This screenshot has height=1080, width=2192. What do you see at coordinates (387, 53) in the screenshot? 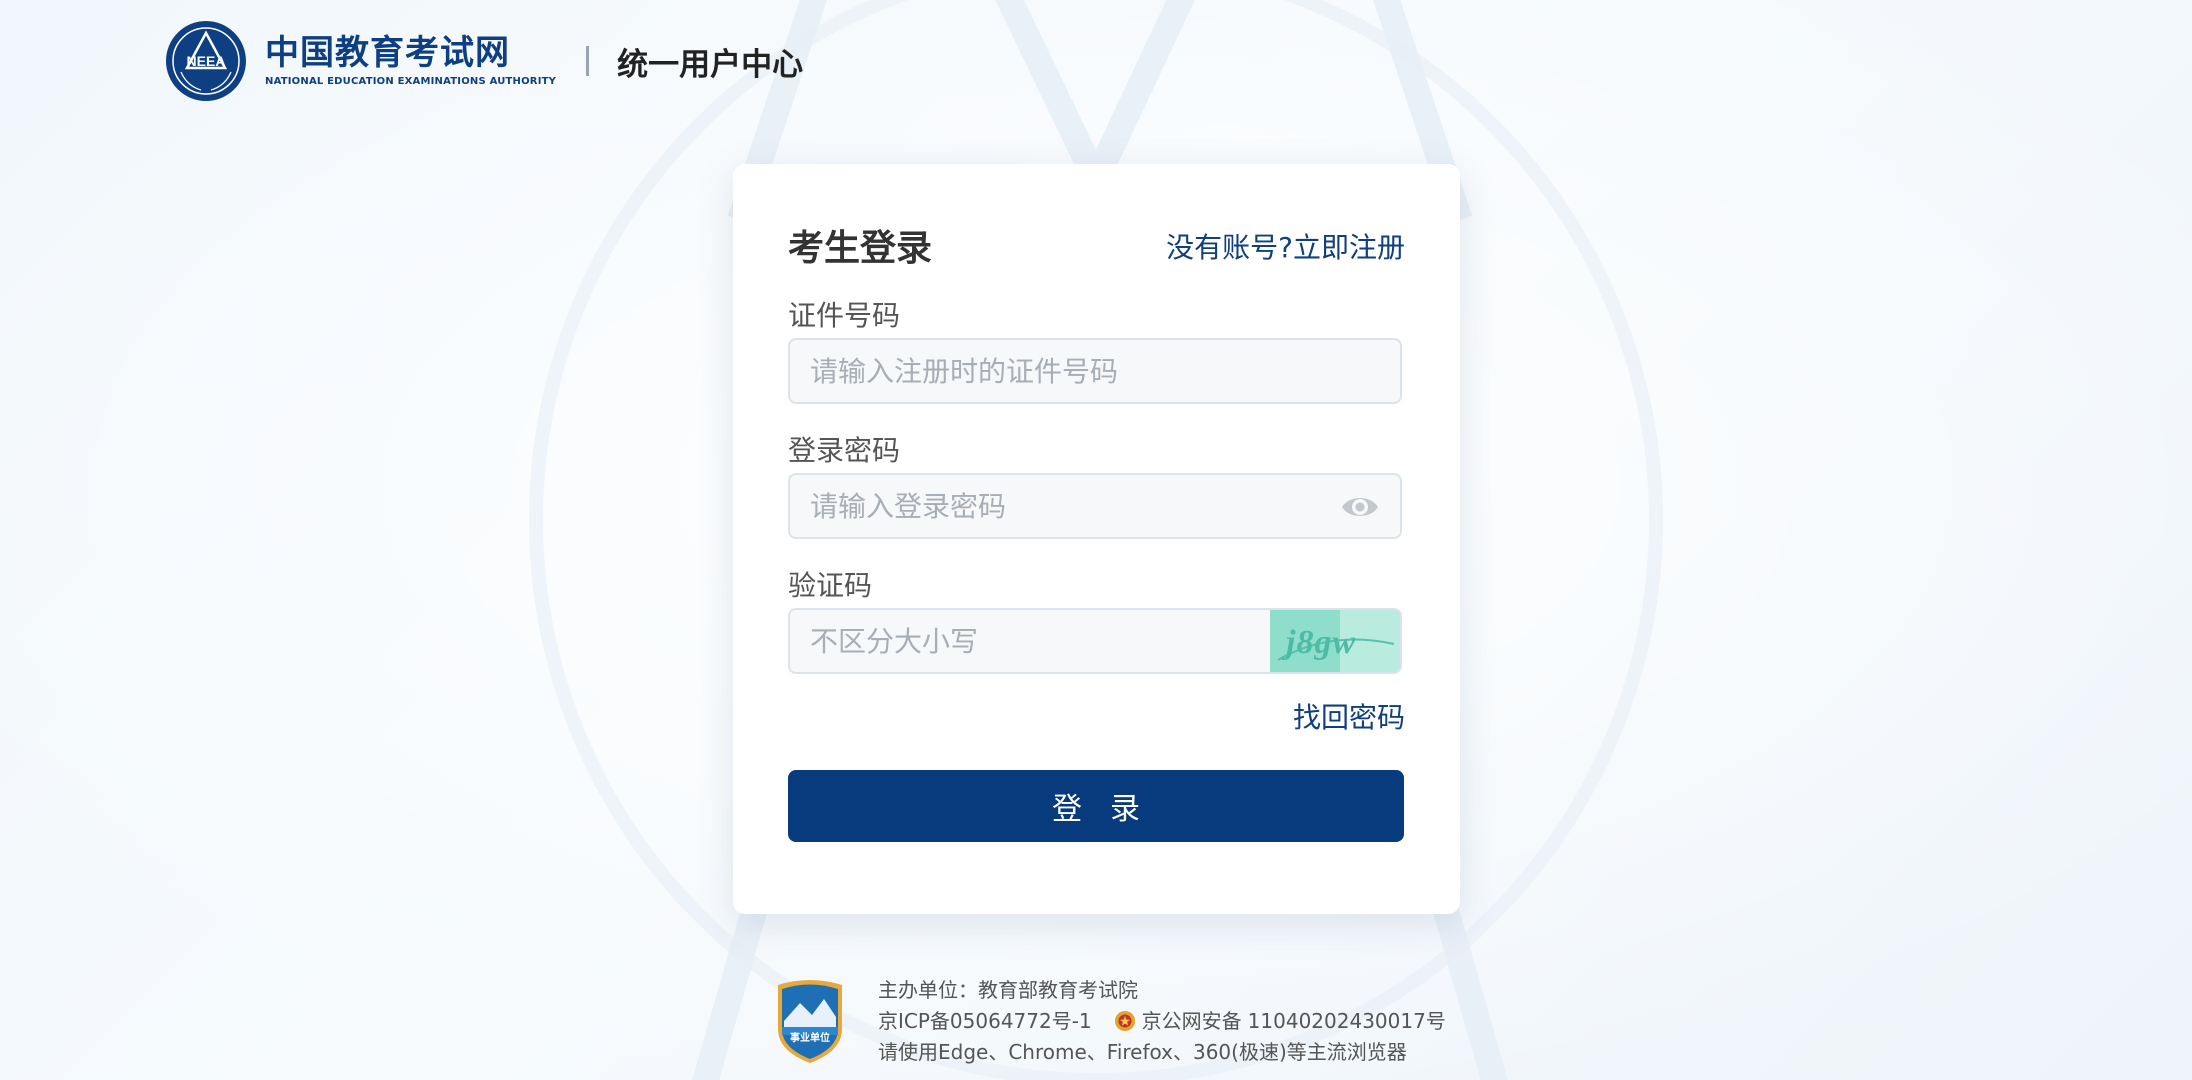
I see `logo-chinese-name: 中国教育考试网` at bounding box center [387, 53].